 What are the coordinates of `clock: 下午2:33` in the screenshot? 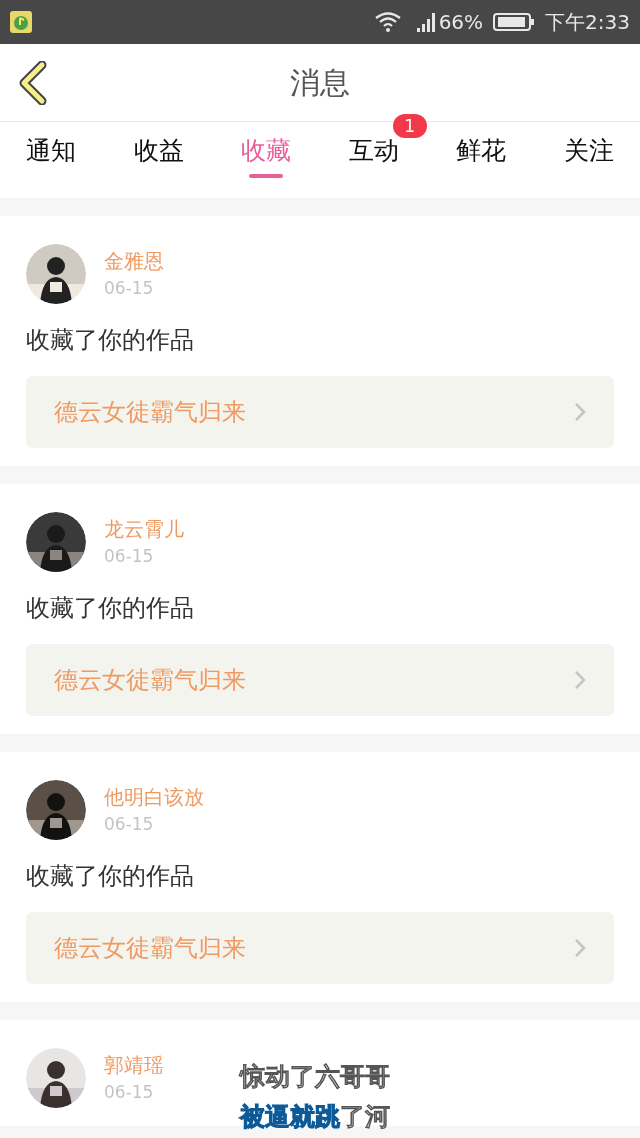 It's located at (587, 22).